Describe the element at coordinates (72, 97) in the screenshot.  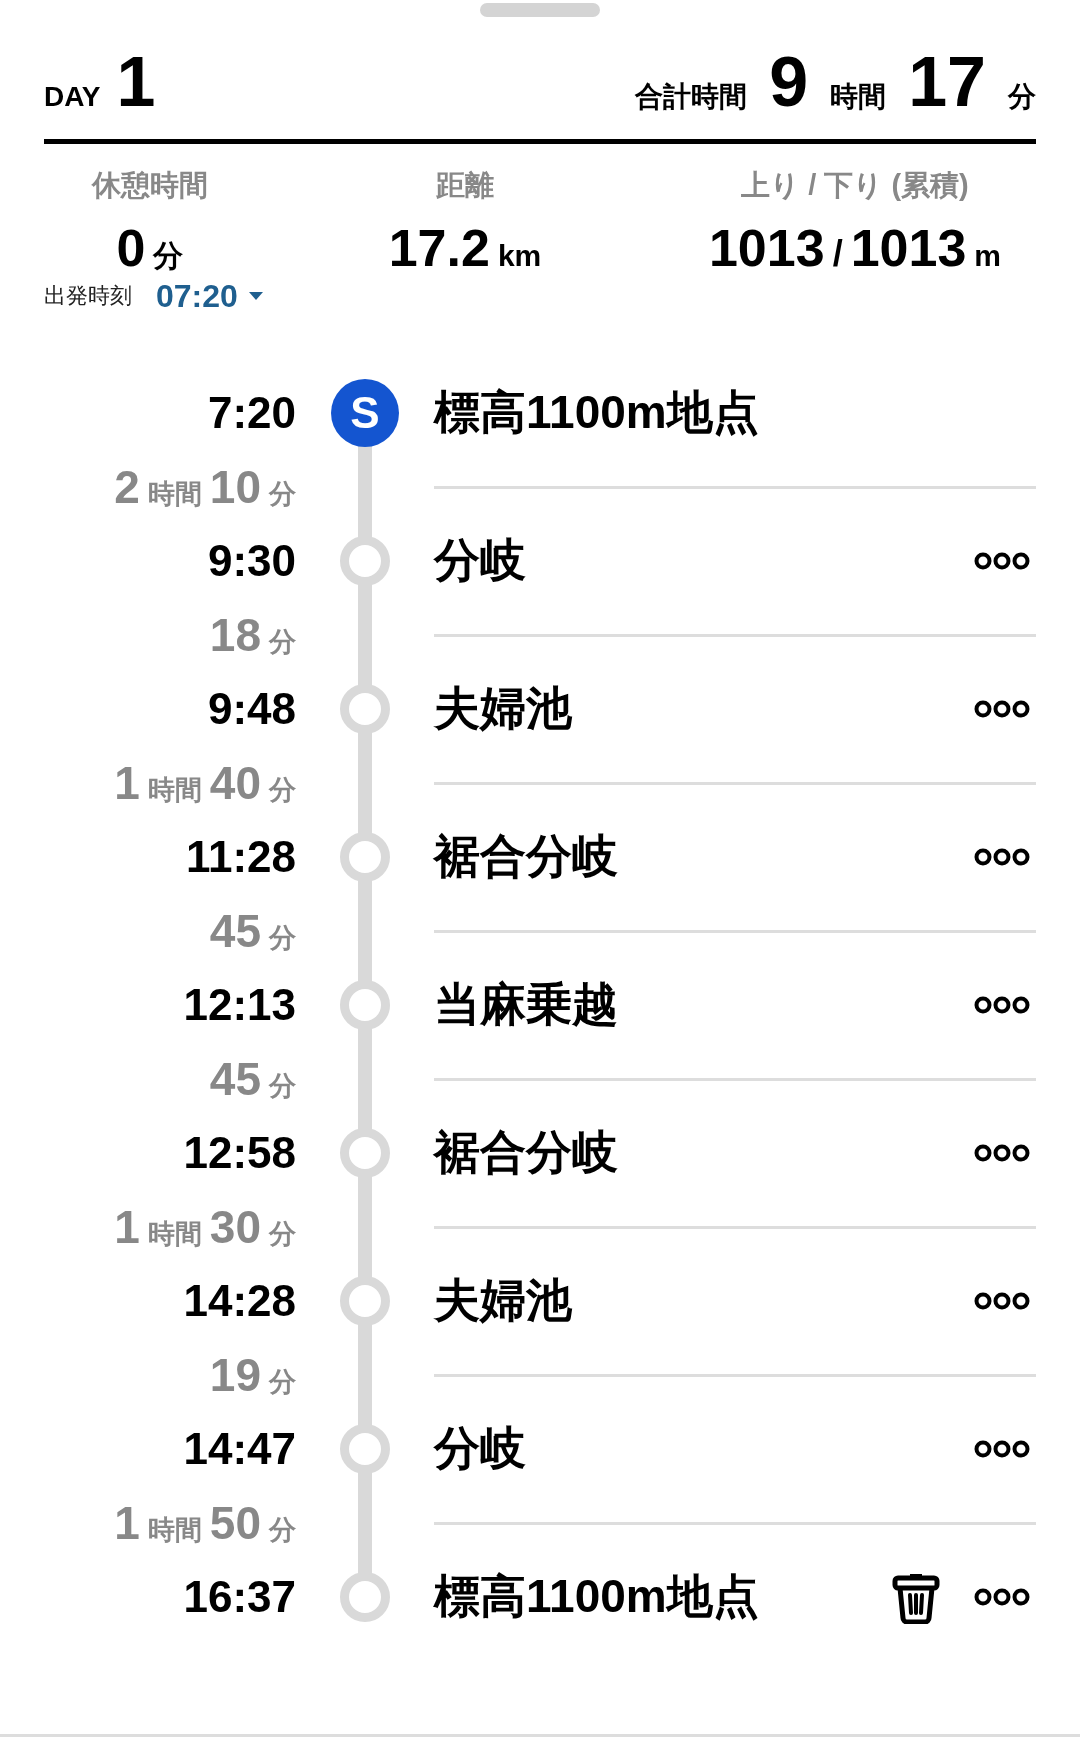
I see `day-label: DAY` at that location.